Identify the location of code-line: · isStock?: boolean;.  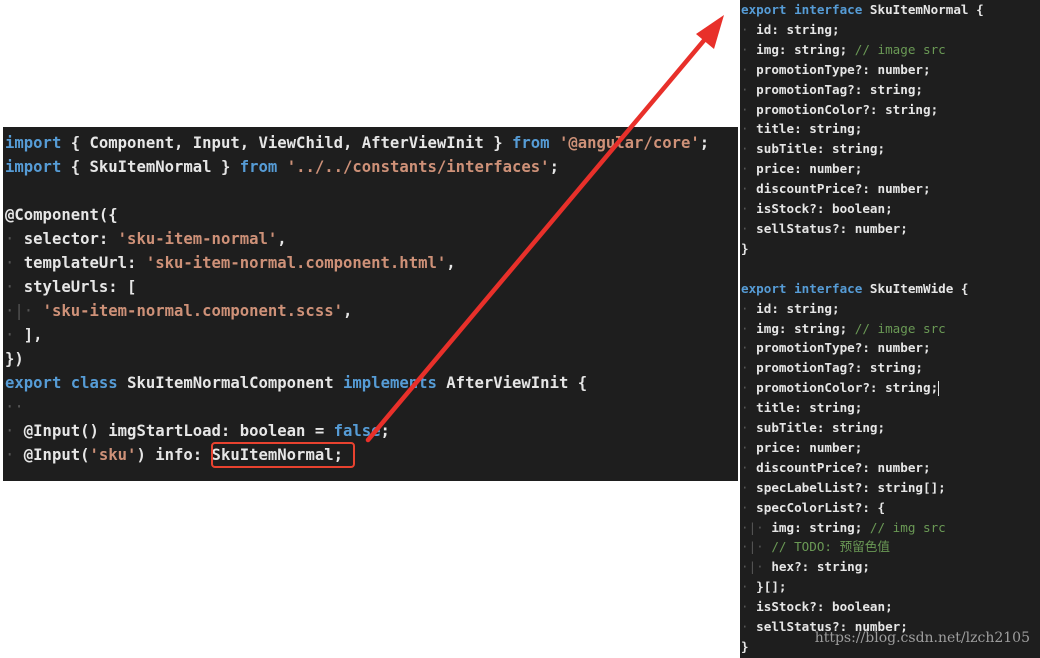
(890, 607).